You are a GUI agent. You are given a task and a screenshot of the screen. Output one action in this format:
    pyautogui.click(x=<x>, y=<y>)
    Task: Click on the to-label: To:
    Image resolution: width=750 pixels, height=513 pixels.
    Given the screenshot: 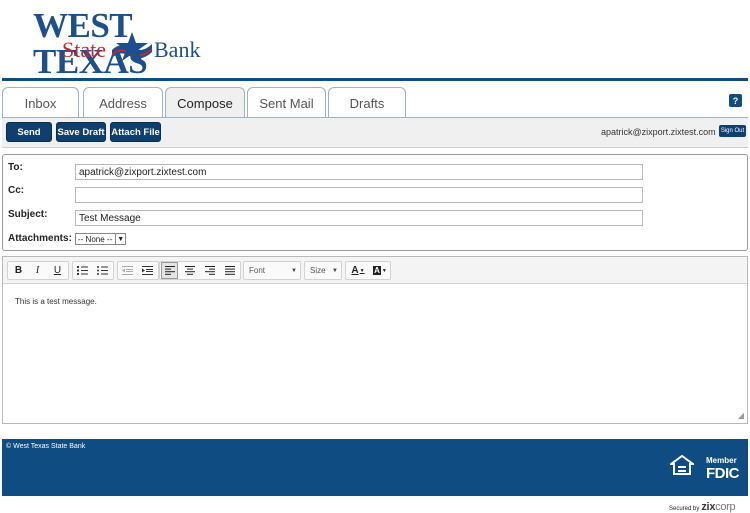 What is the action you would take?
    pyautogui.click(x=15, y=167)
    